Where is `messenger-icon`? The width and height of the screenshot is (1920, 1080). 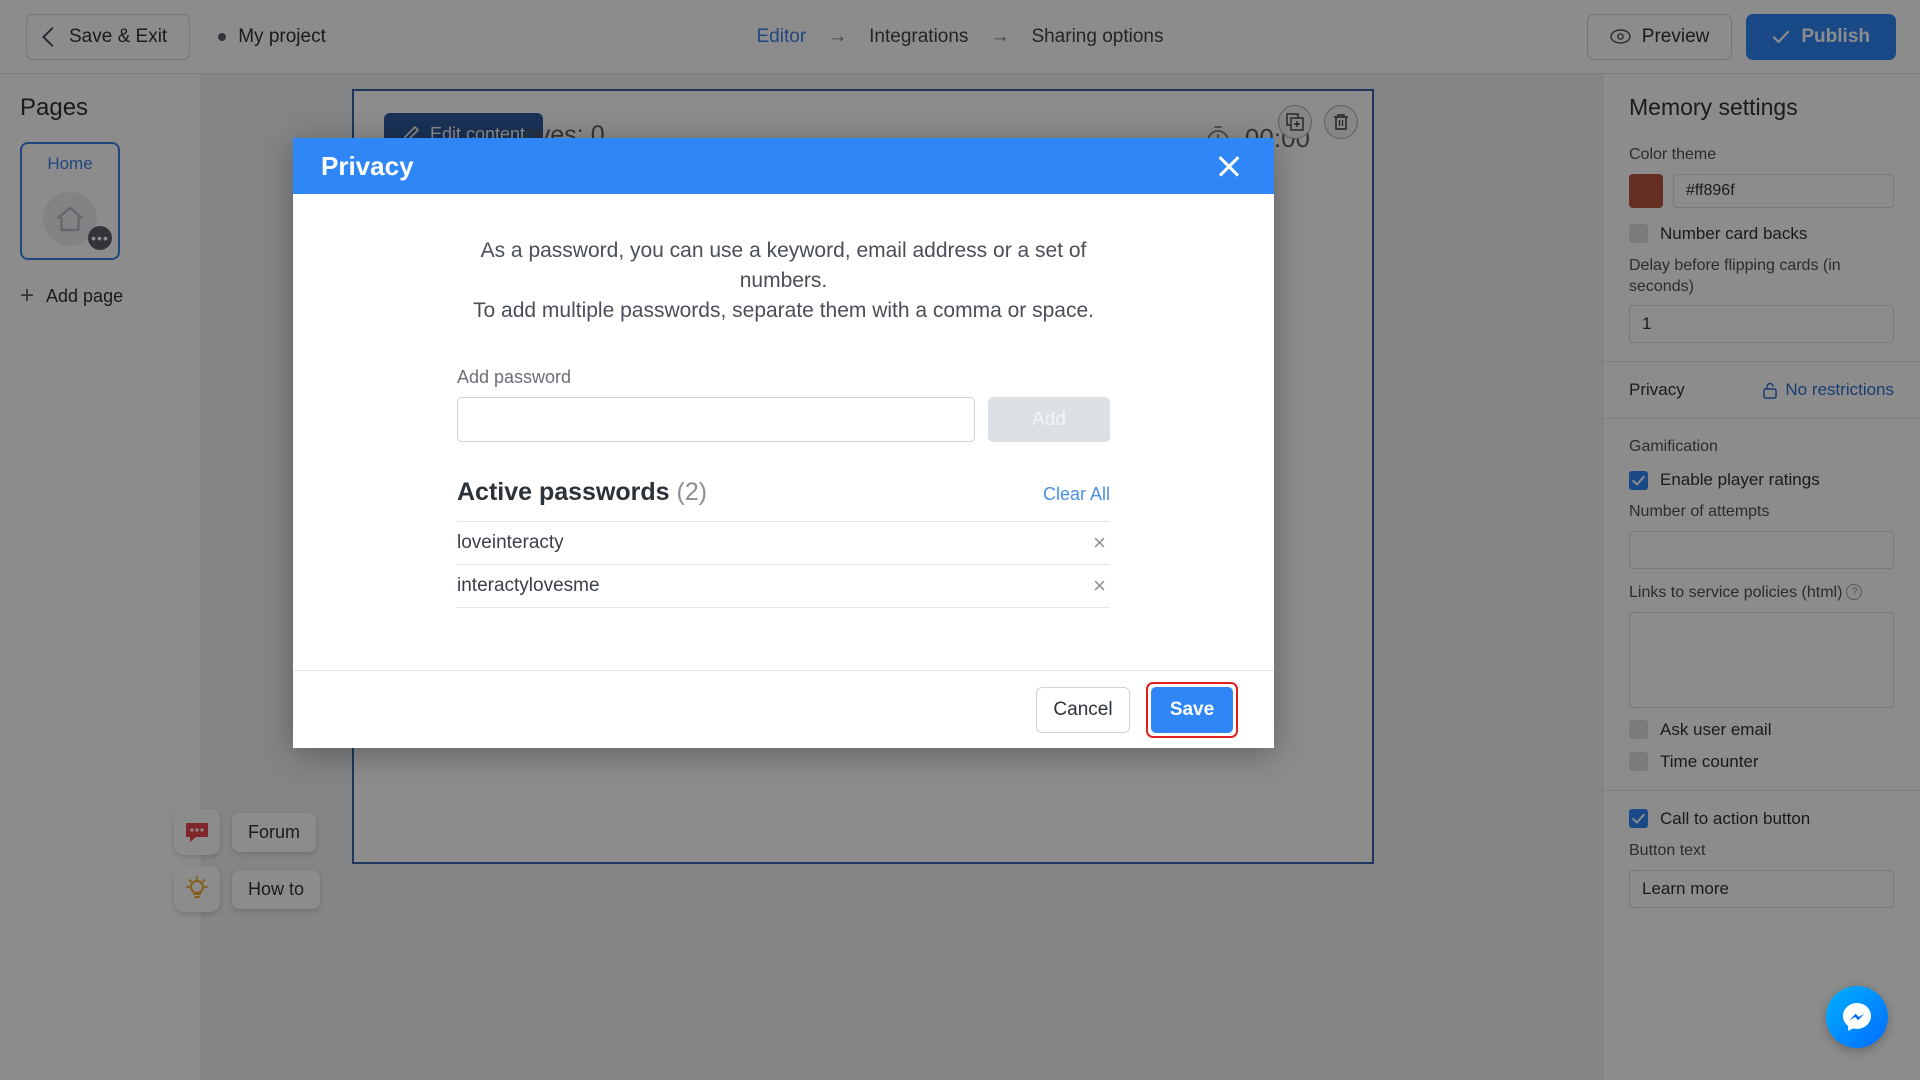
messenger-icon is located at coordinates (1857, 1017).